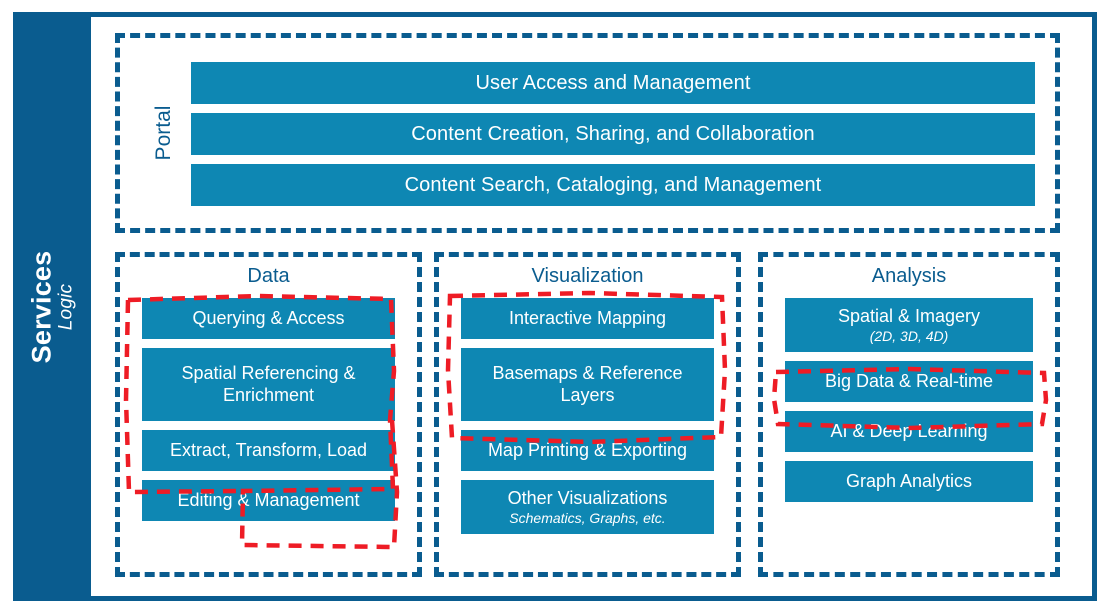  I want to click on service-box-spatial-referencing: Spatial Referencing & Enrichment, so click(268, 384).